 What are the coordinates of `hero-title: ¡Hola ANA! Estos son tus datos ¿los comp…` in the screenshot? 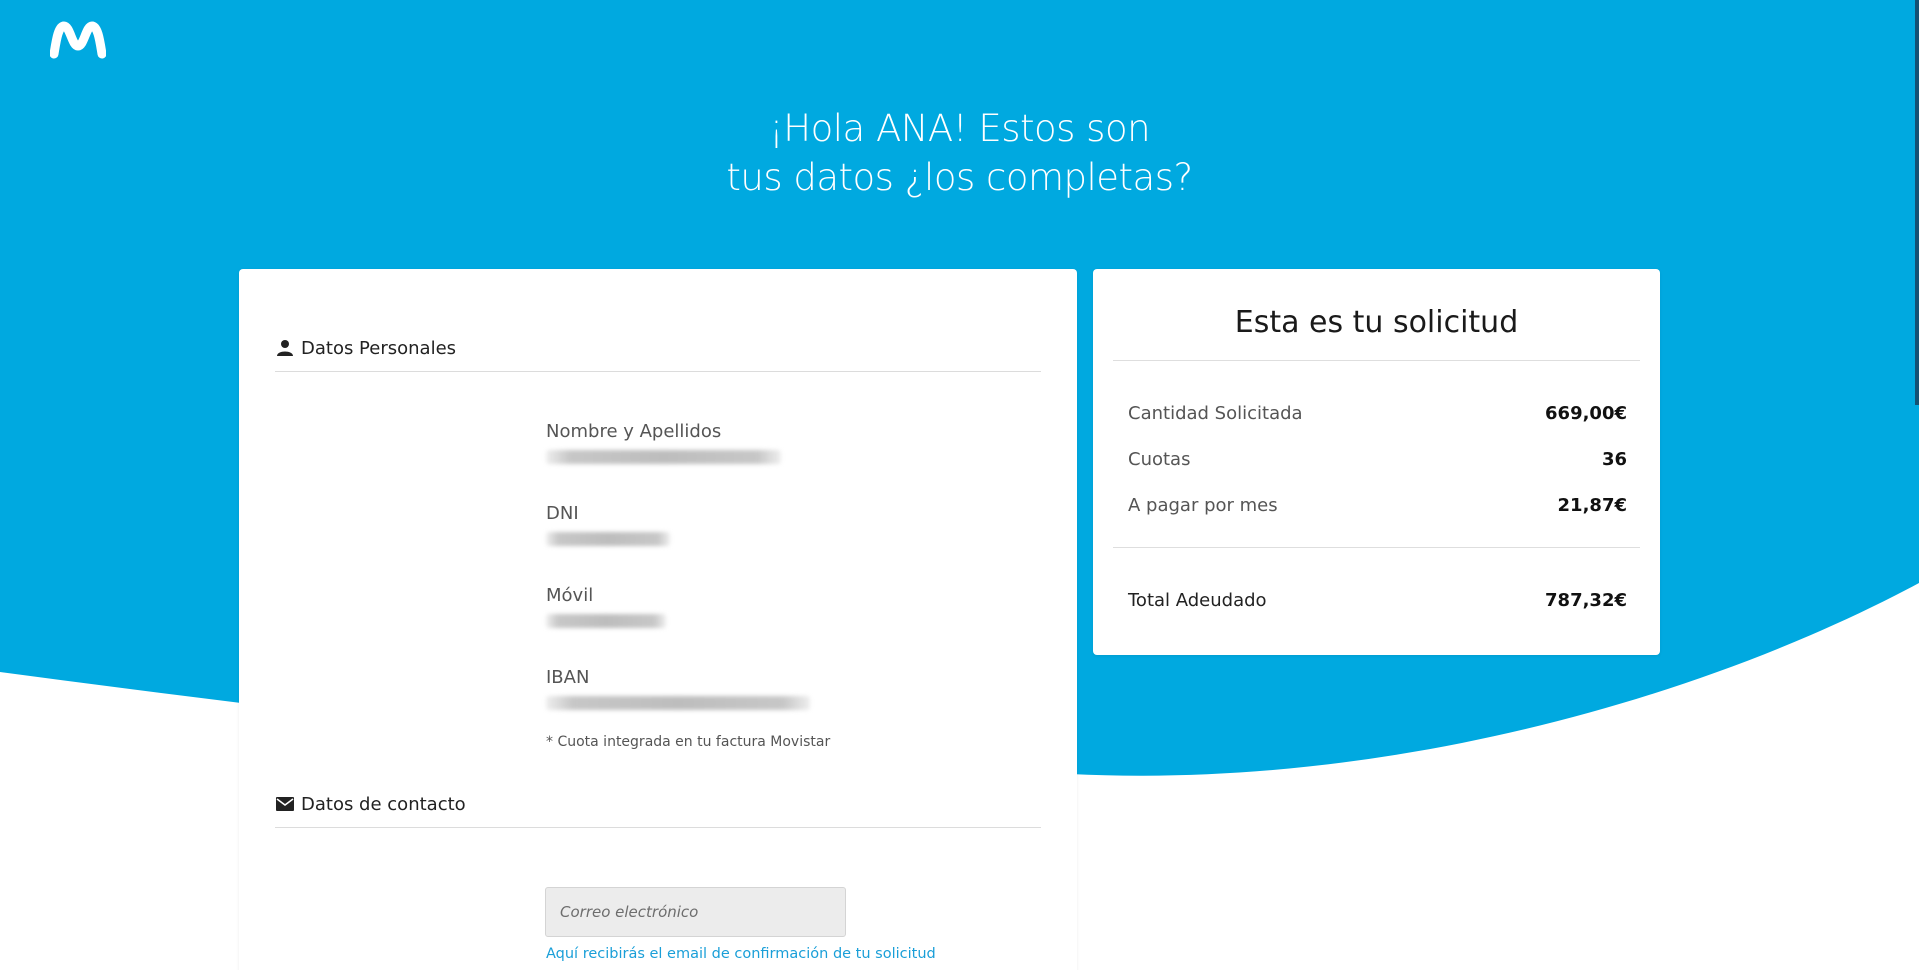 It's located at (959, 153).